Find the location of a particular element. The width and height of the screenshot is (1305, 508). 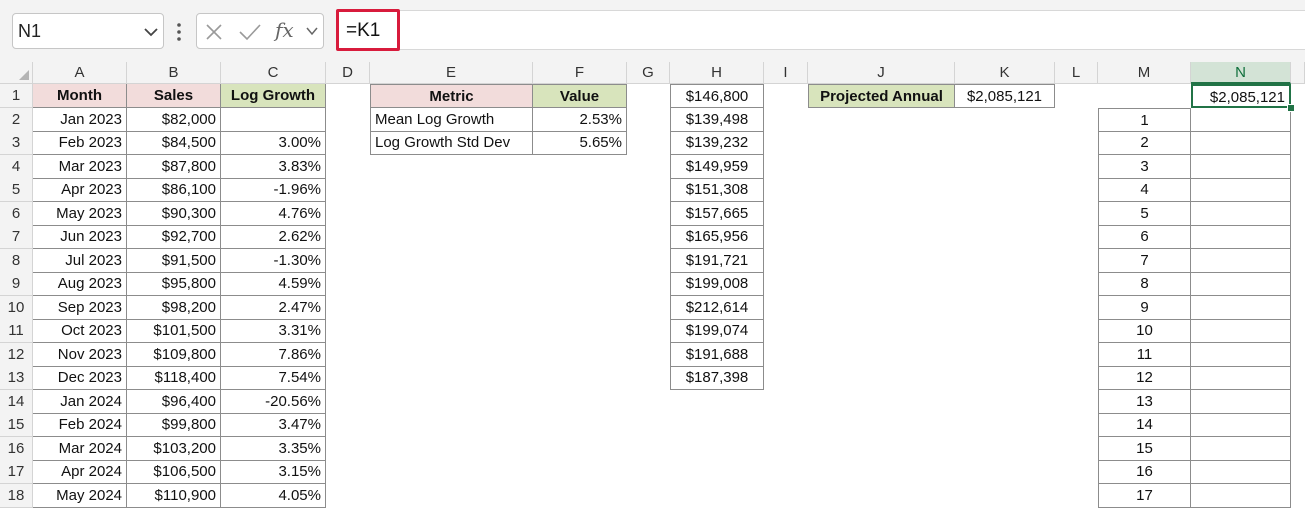

column-header-h: H is located at coordinates (717, 73).